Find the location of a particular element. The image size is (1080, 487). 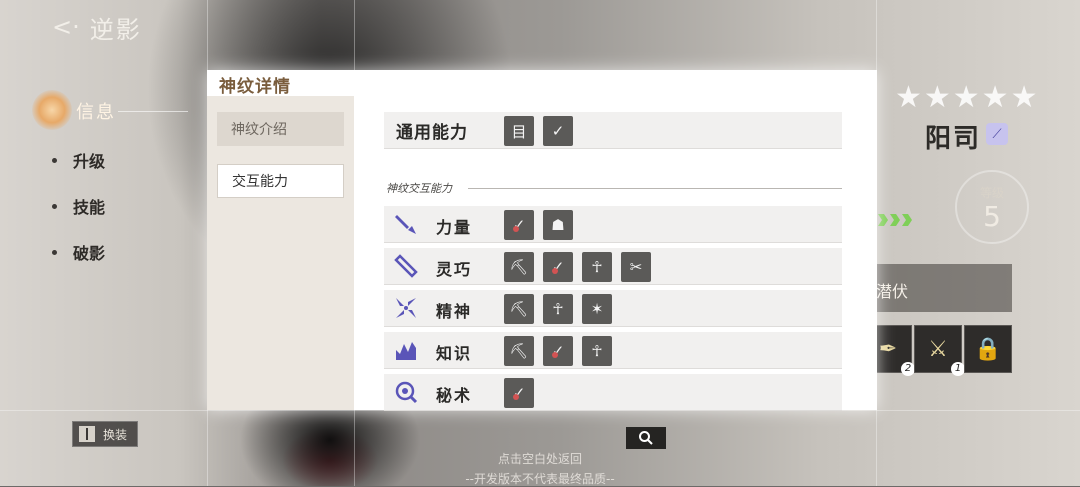

rune-row-knowledge: 知识 ⛏ ✓ ☥ is located at coordinates (613, 350).